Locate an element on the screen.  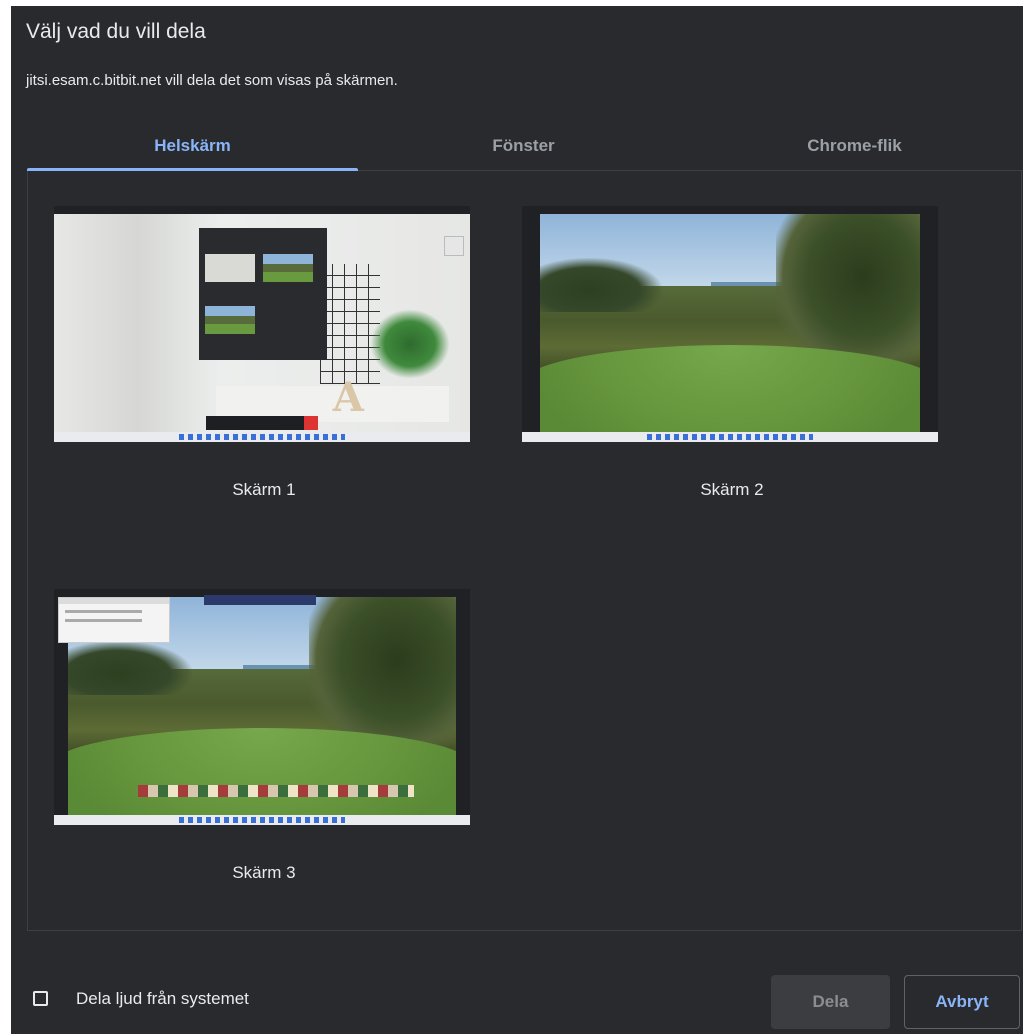
share-audio-label: Dela ljud från systemet is located at coordinates (162, 998).